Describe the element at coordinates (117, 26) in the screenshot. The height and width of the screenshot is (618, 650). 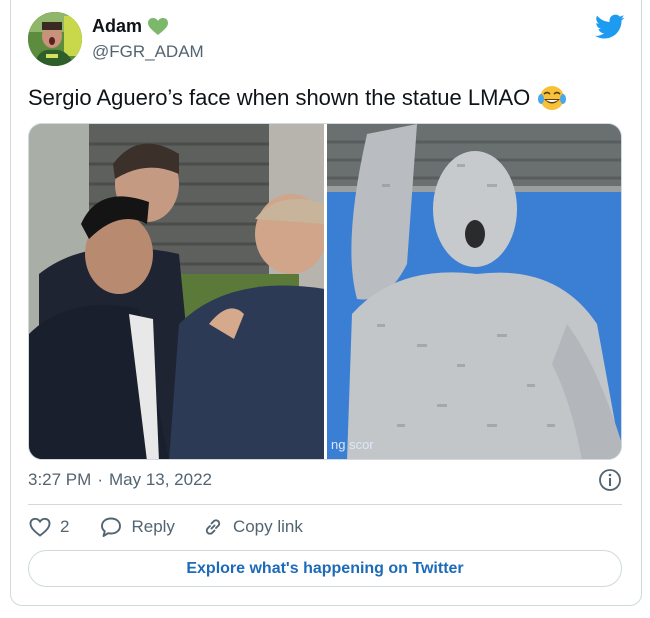
I see `author-display-name: Adam` at that location.